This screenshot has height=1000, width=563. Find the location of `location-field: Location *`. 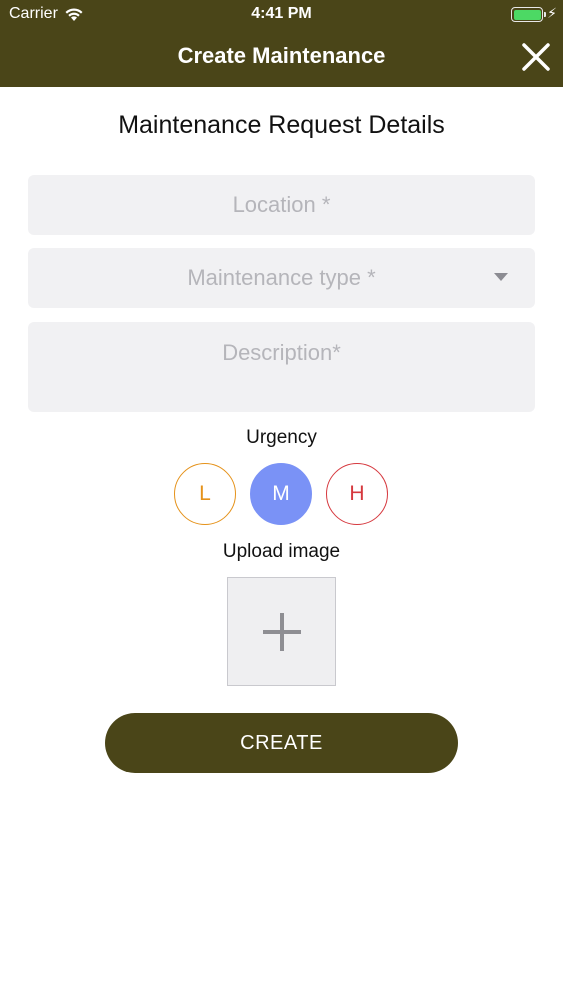

location-field: Location * is located at coordinates (281, 205).